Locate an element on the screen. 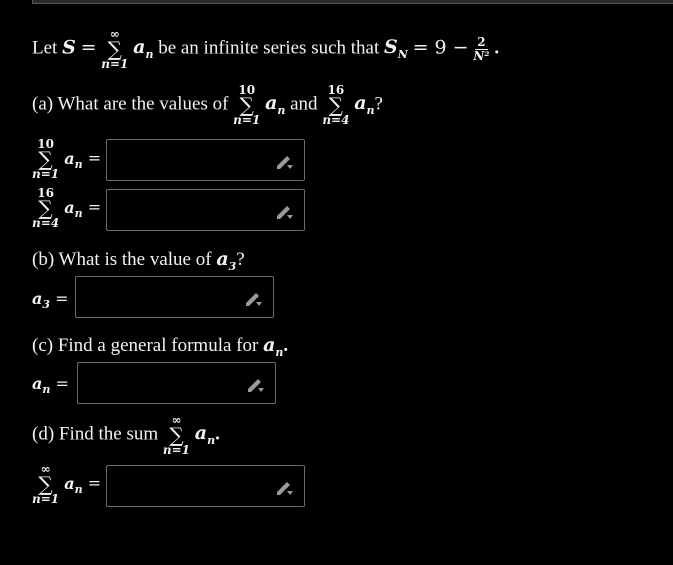 The image size is (673, 565). part-d-prompt: (d) Find the sum ∞ ∑ n=1 an. is located at coordinates (126, 435).